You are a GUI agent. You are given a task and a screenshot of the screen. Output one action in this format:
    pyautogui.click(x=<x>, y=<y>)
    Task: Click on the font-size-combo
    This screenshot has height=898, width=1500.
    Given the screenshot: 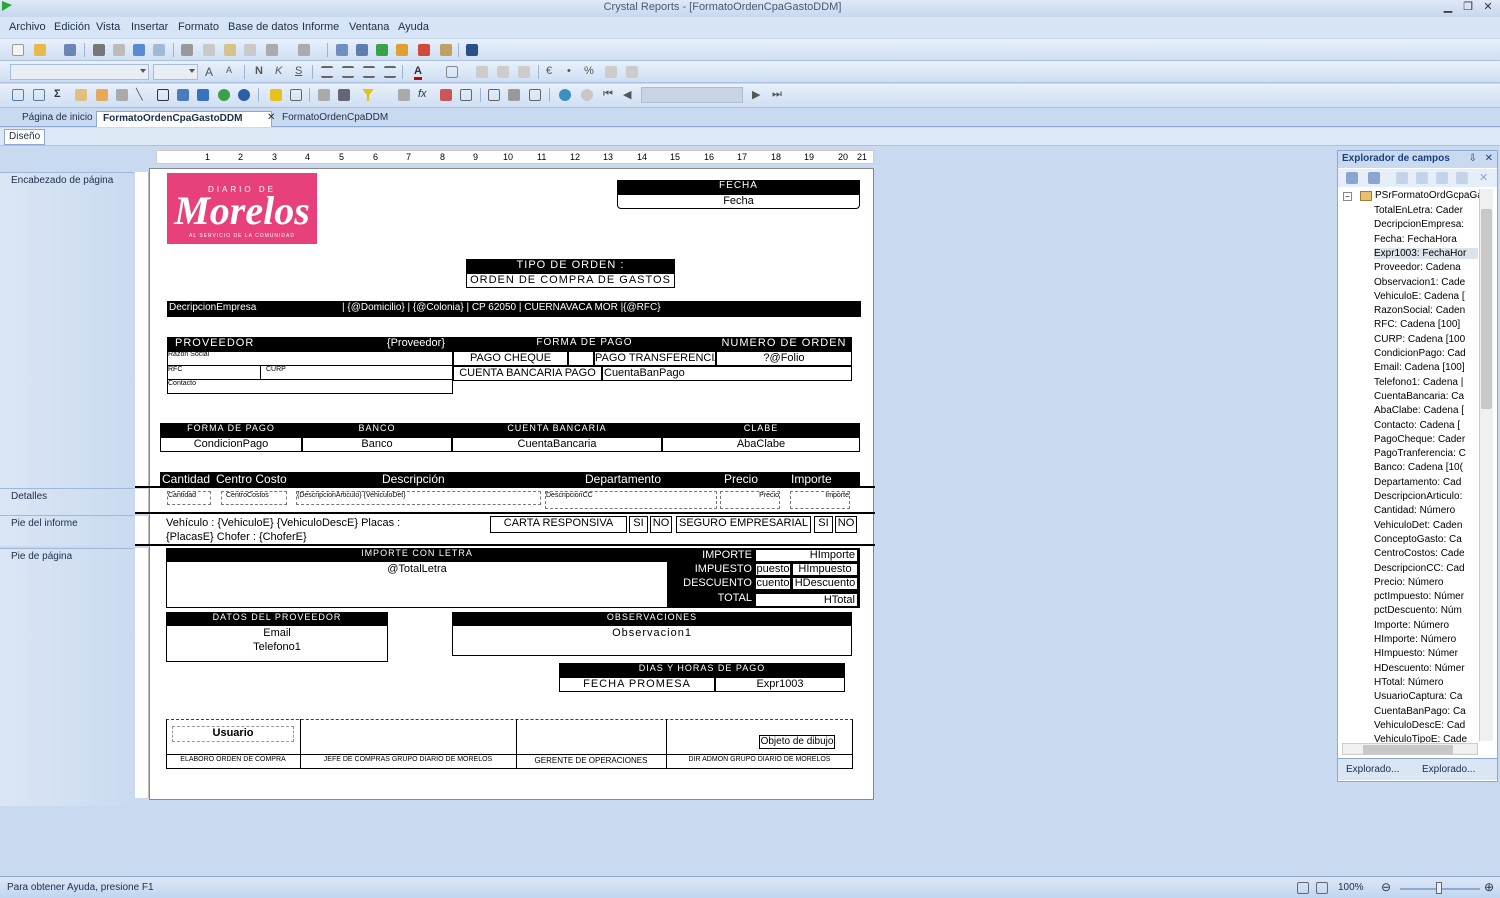 What is the action you would take?
    pyautogui.click(x=175, y=72)
    